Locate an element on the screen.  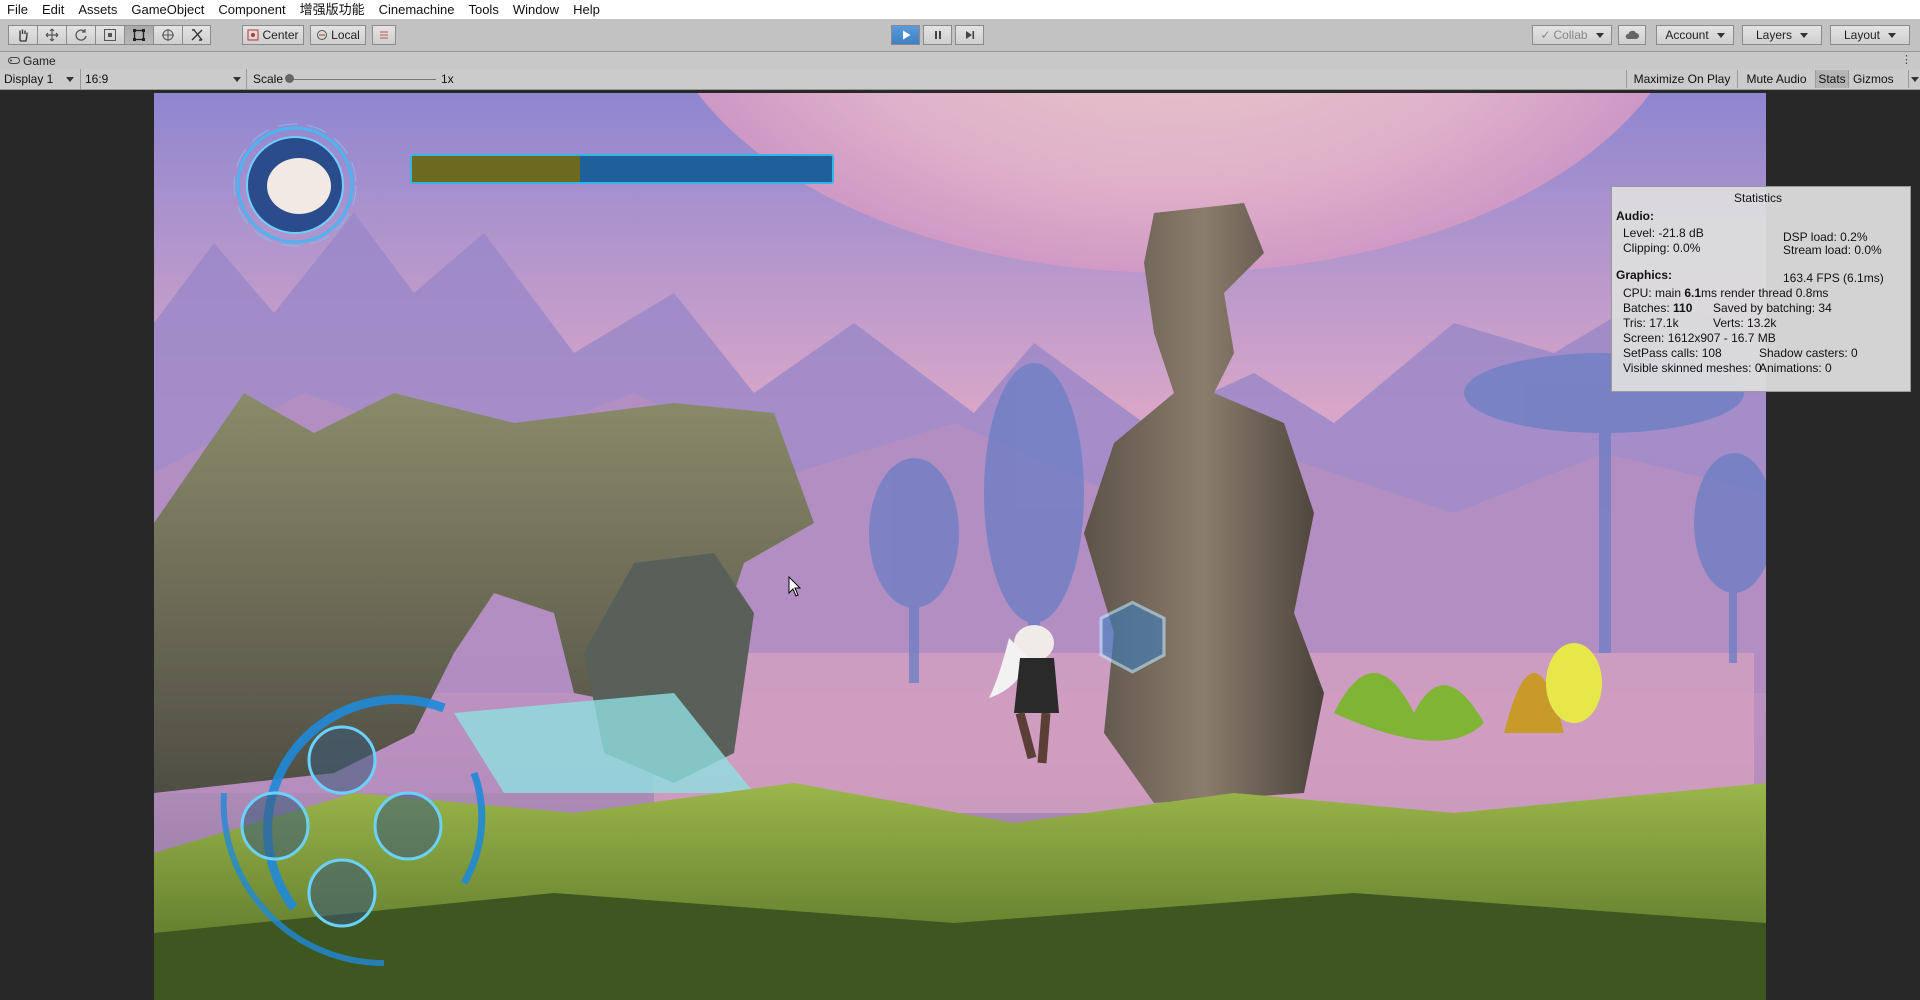
stats-graphics-header: Graphics: is located at coordinates (1644, 275).